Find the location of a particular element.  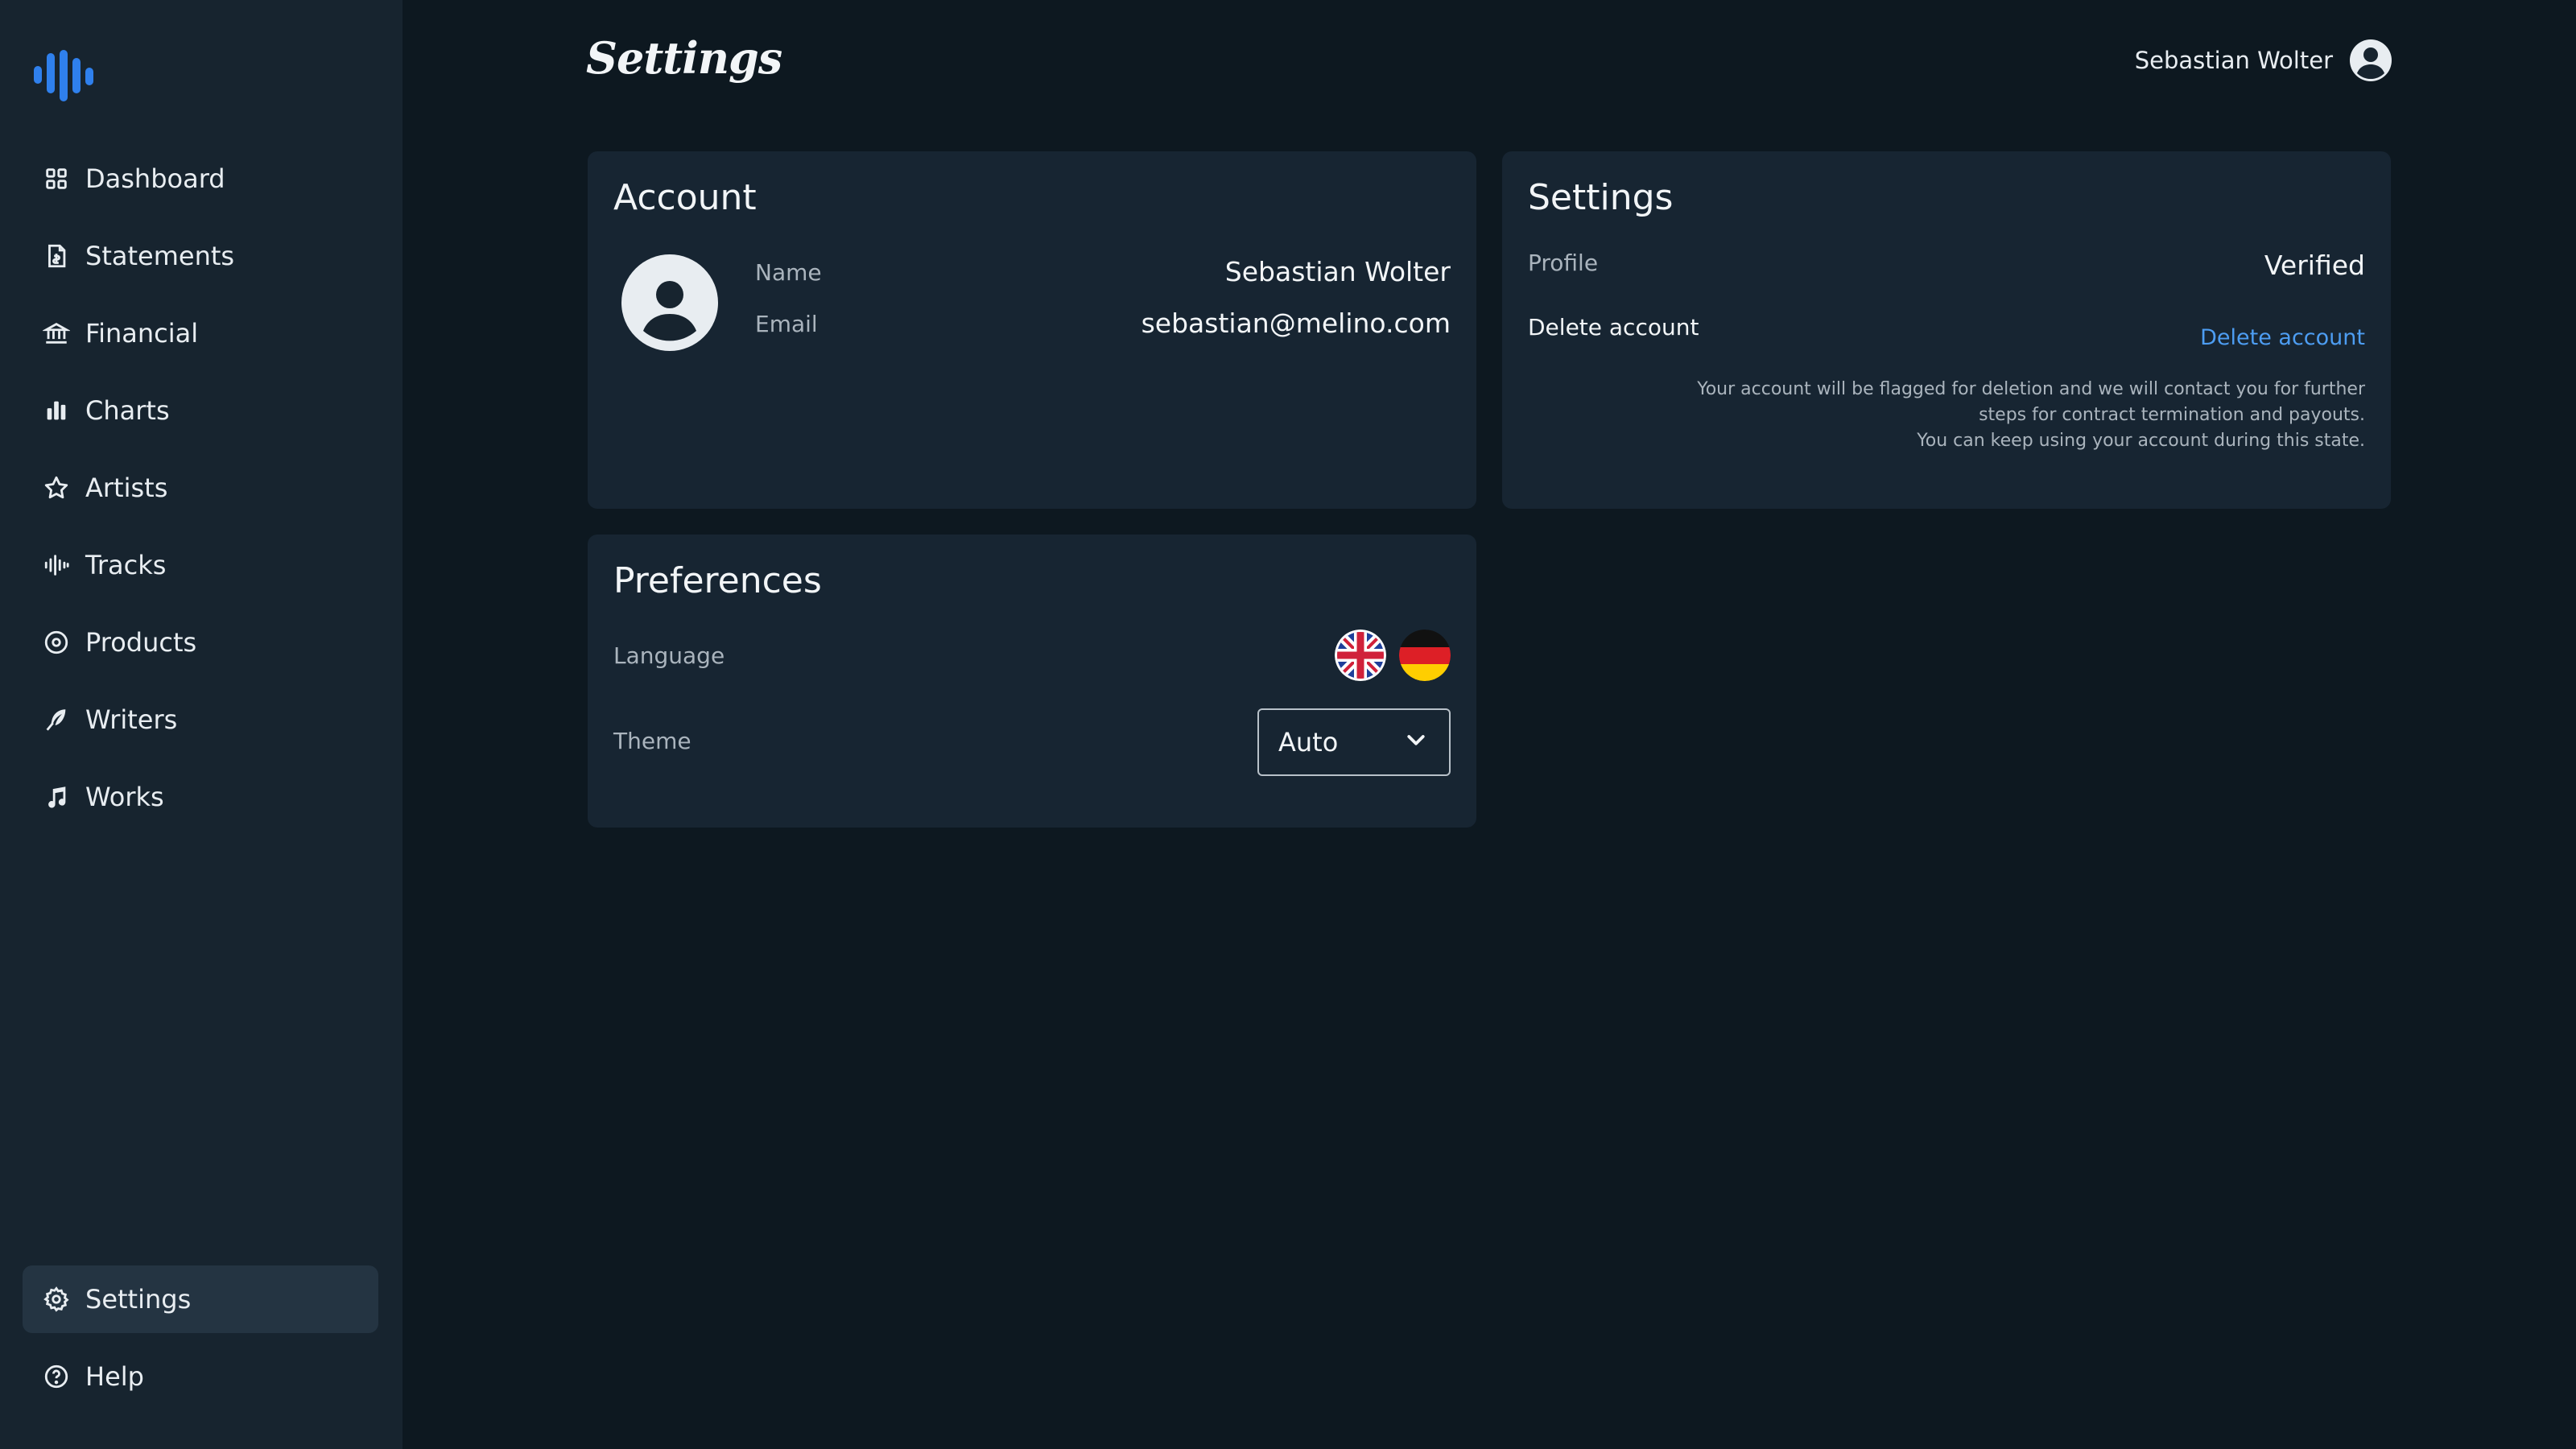

sidebar-item-label: Works is located at coordinates (124, 797).